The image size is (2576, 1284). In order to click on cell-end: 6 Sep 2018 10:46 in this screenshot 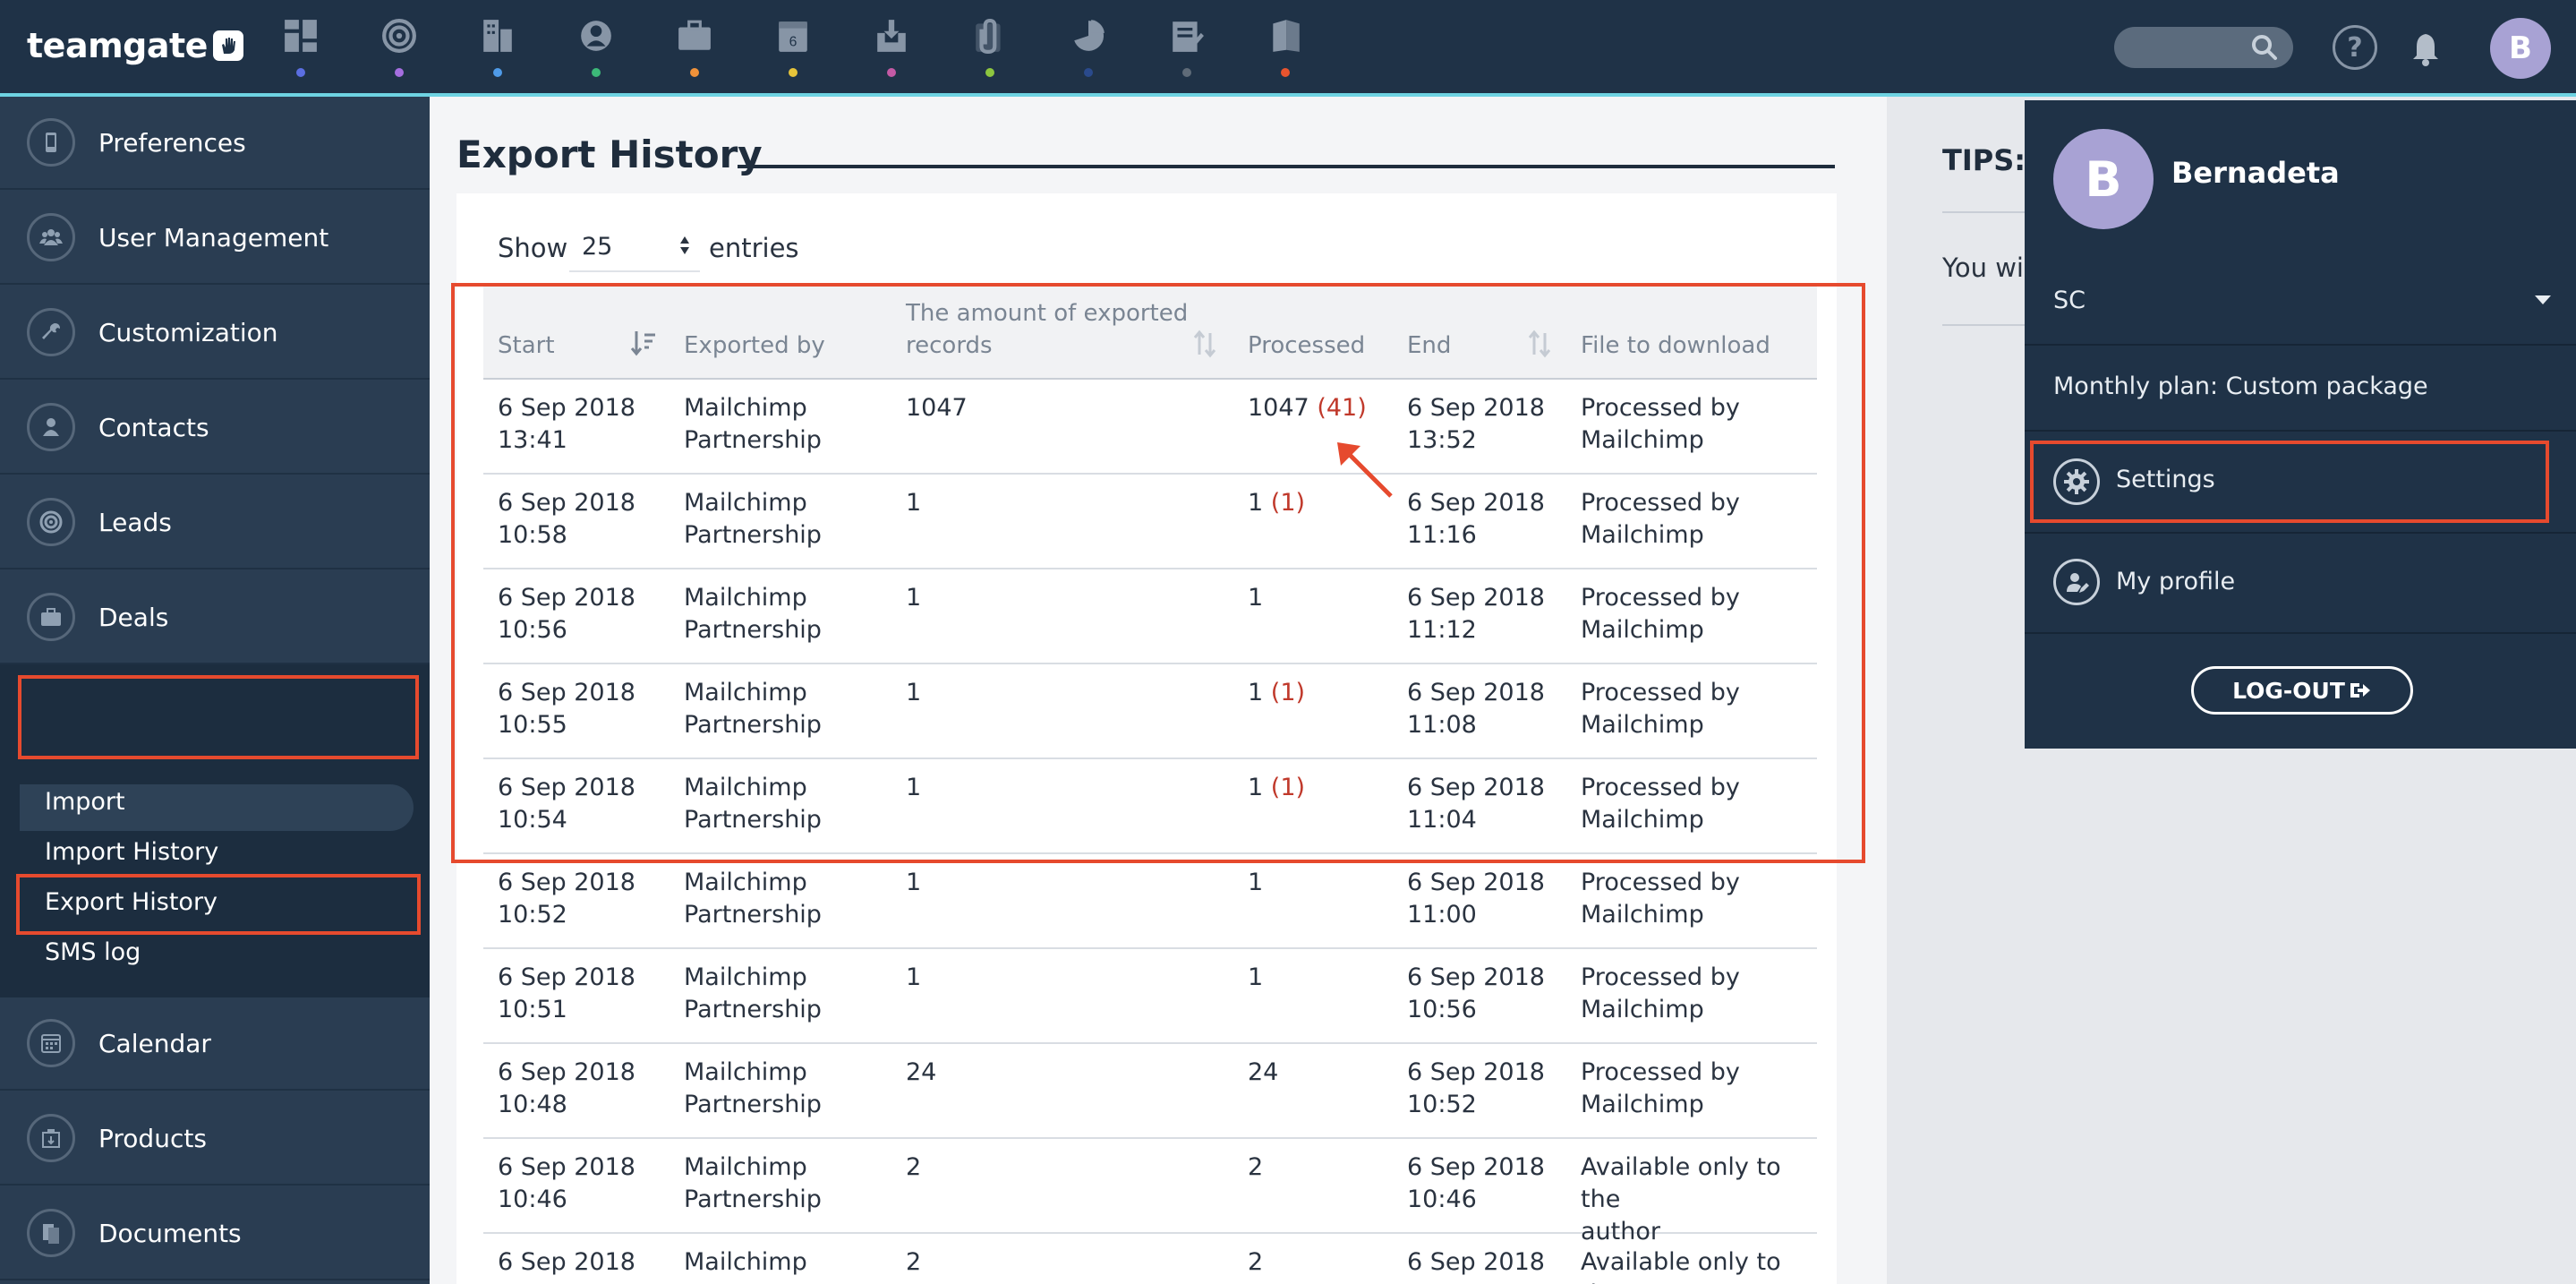, I will do `click(1476, 1183)`.